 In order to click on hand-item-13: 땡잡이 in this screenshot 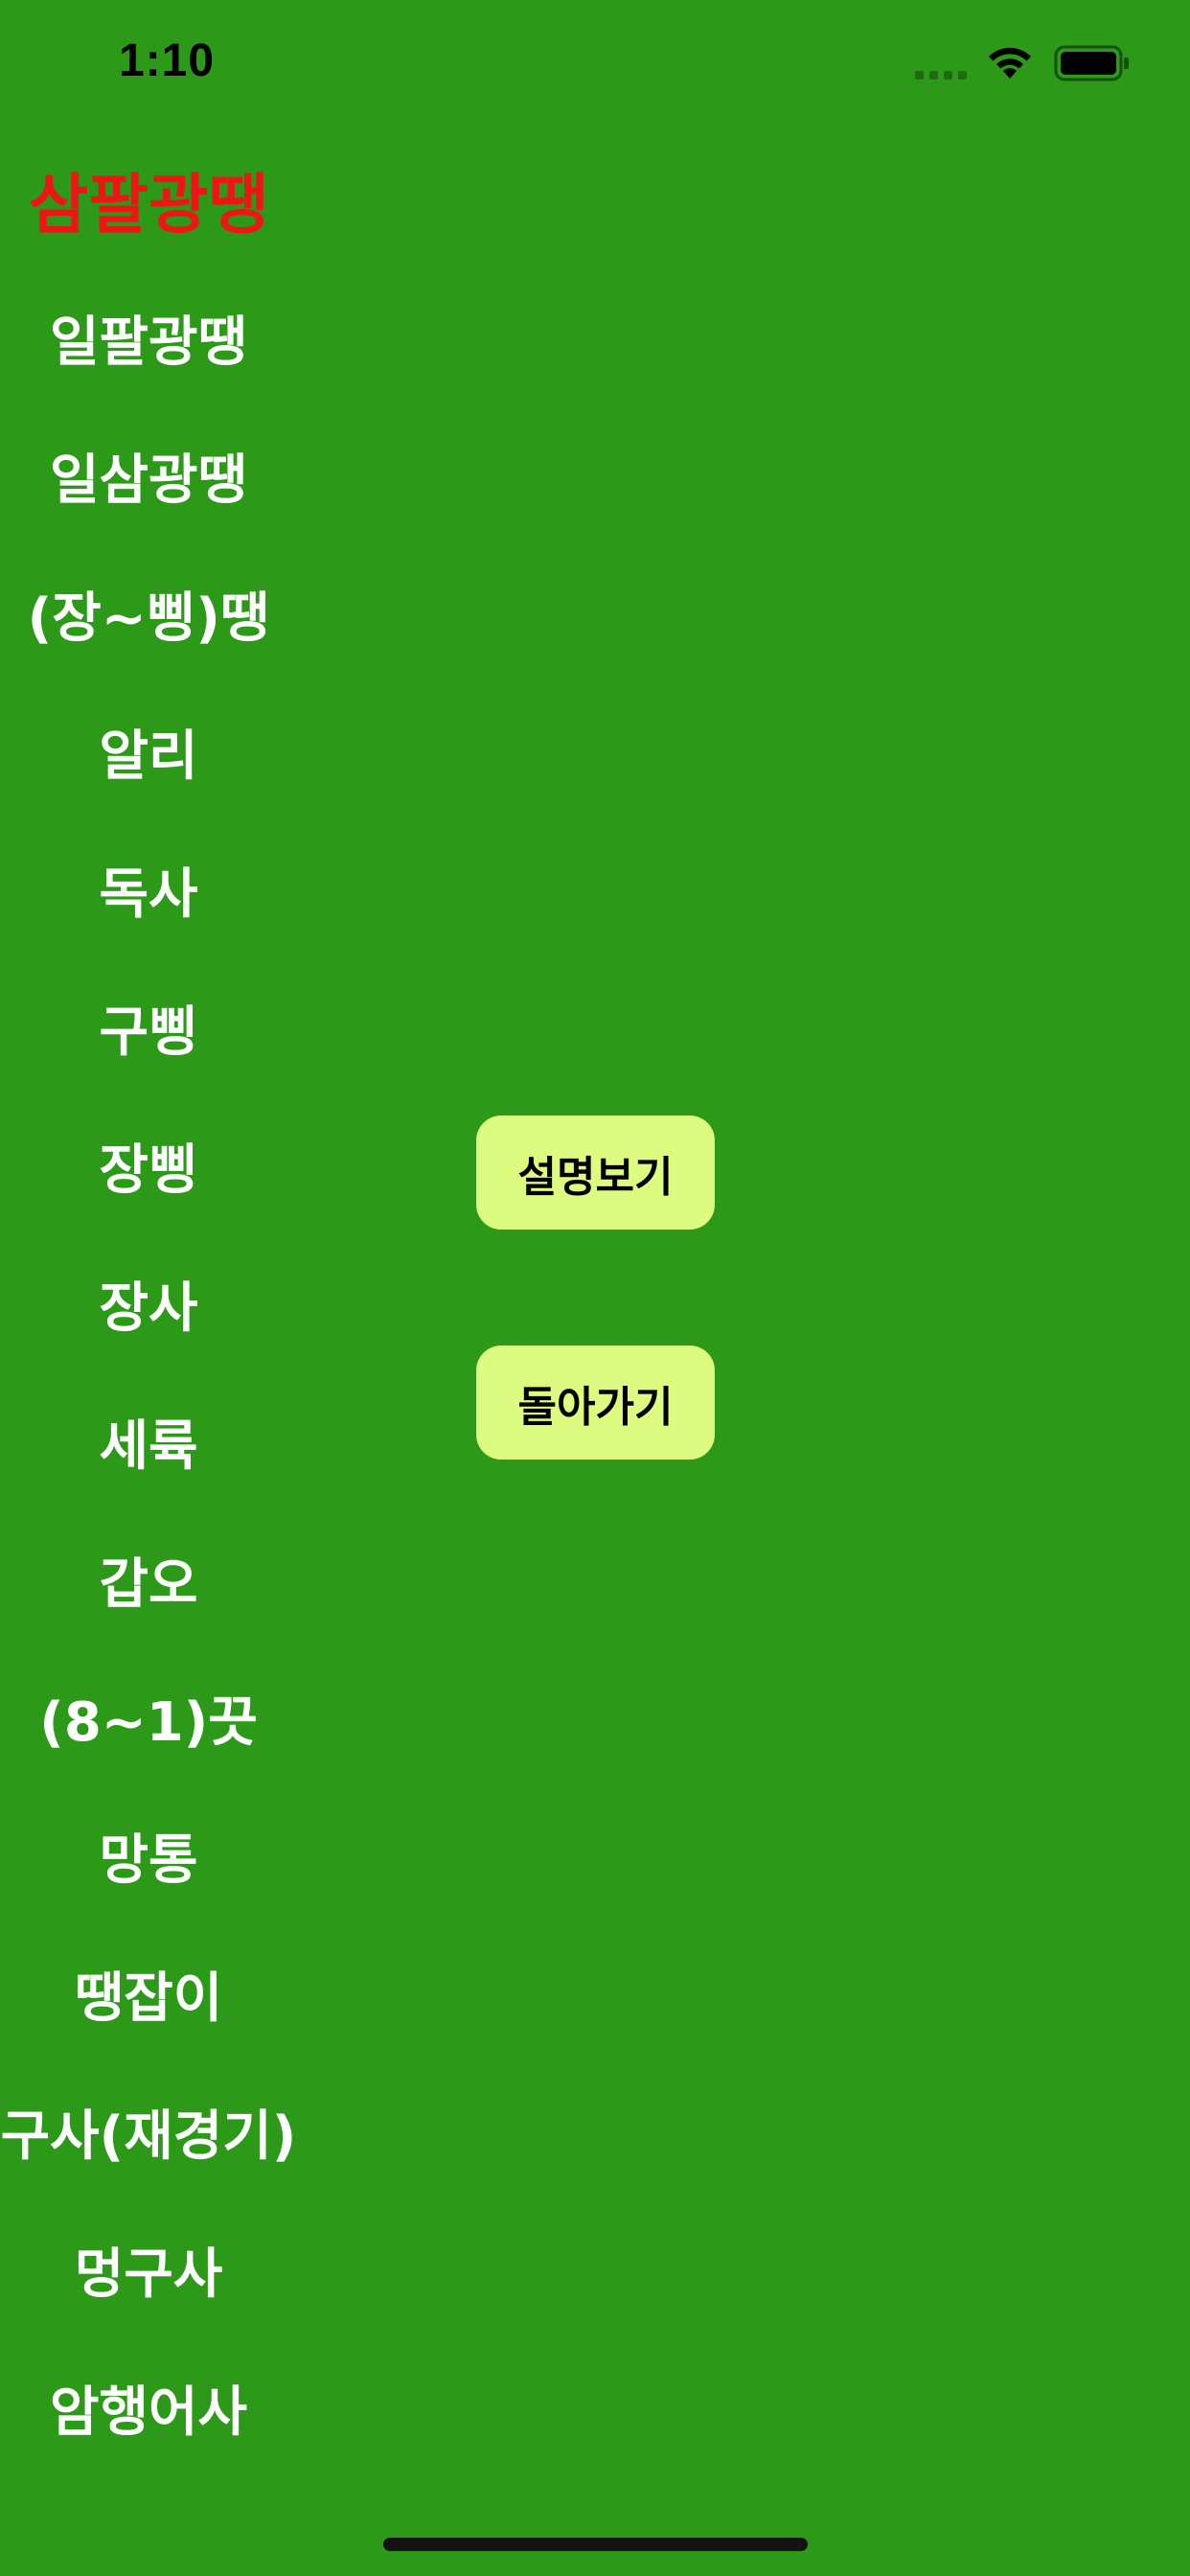, I will do `click(148, 1998)`.